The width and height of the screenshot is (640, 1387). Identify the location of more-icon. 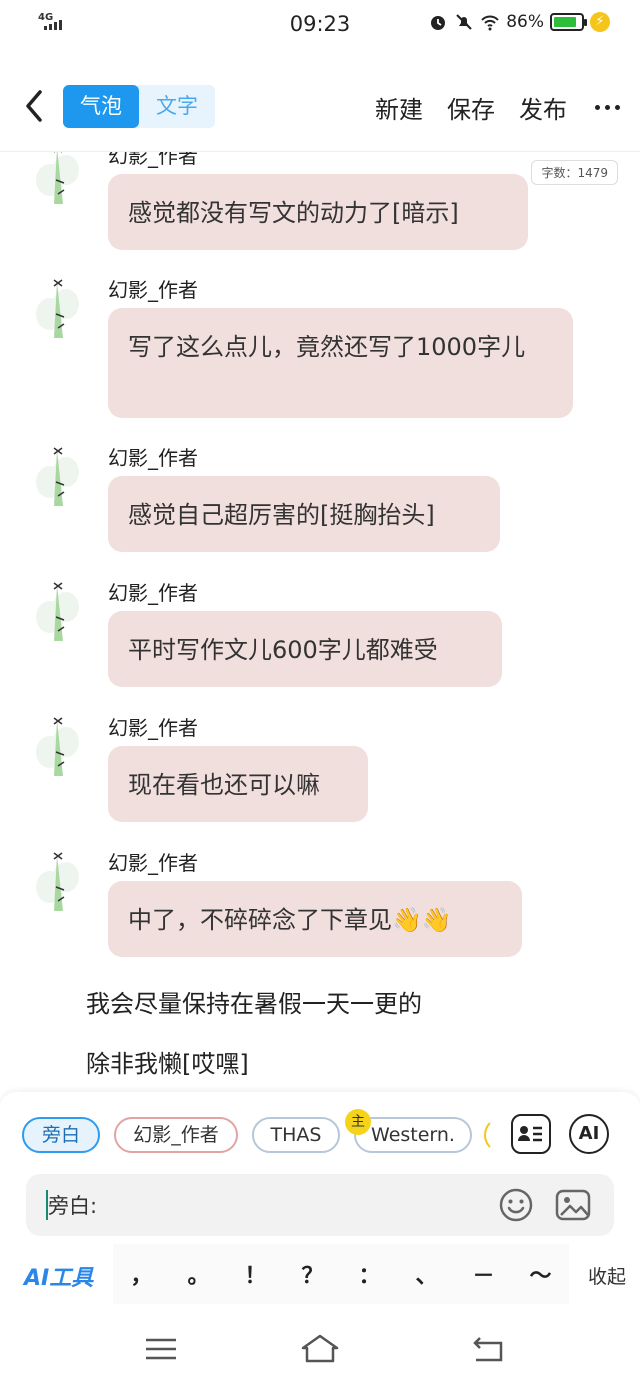
(607, 107).